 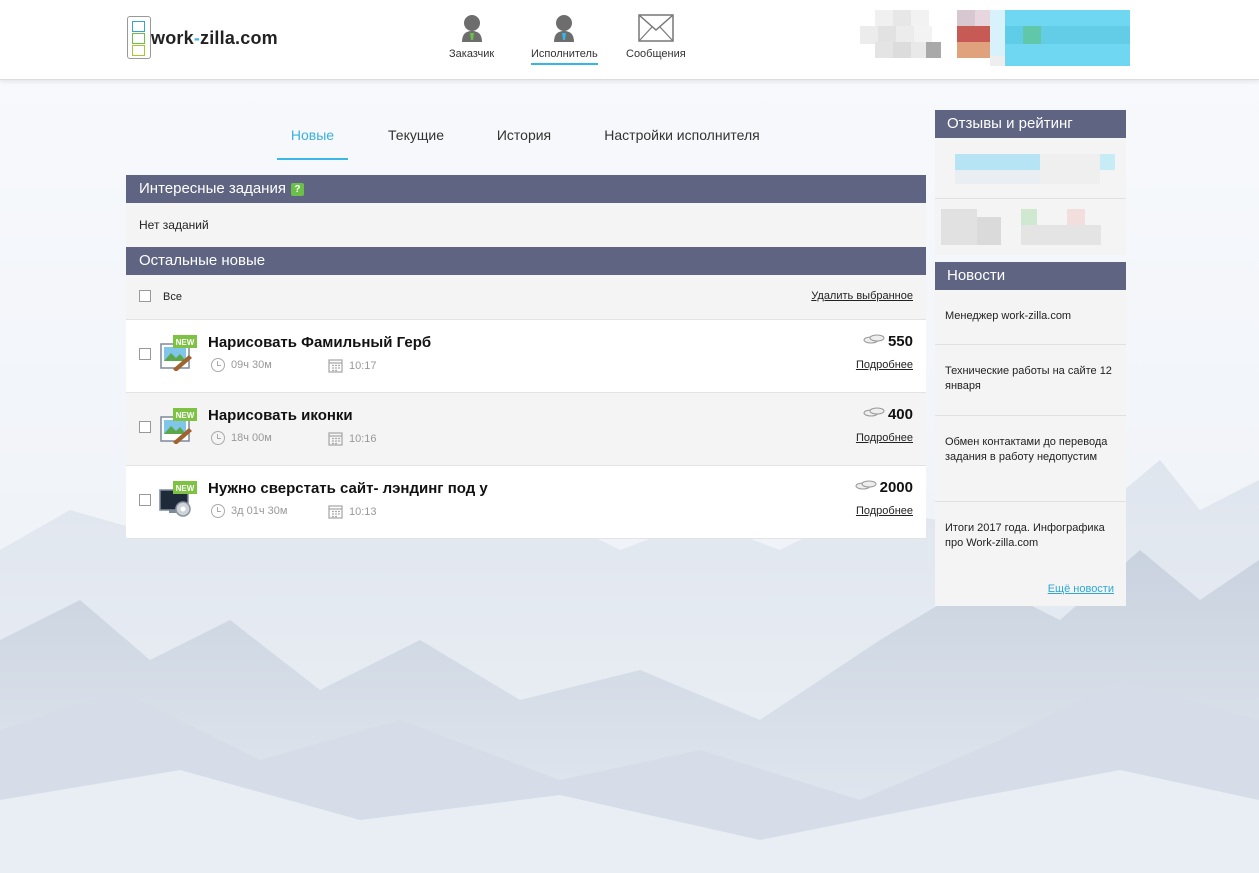 I want to click on task-price: 550, so click(x=888, y=341).